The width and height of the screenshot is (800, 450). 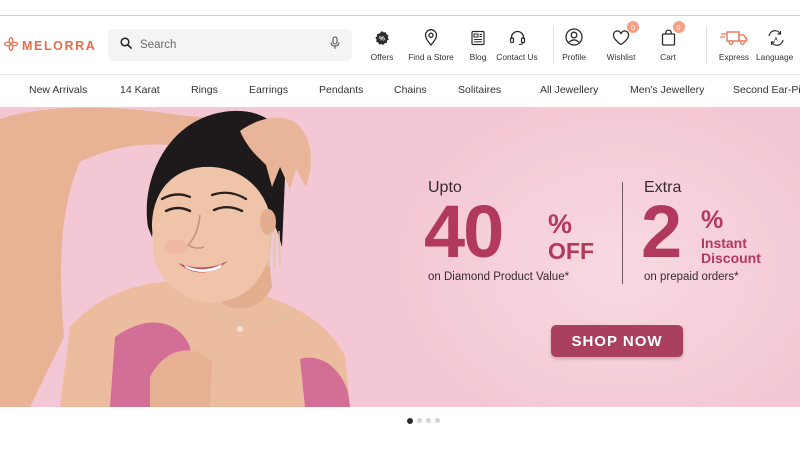 I want to click on brand-logo: MELORRA, so click(x=50, y=46).